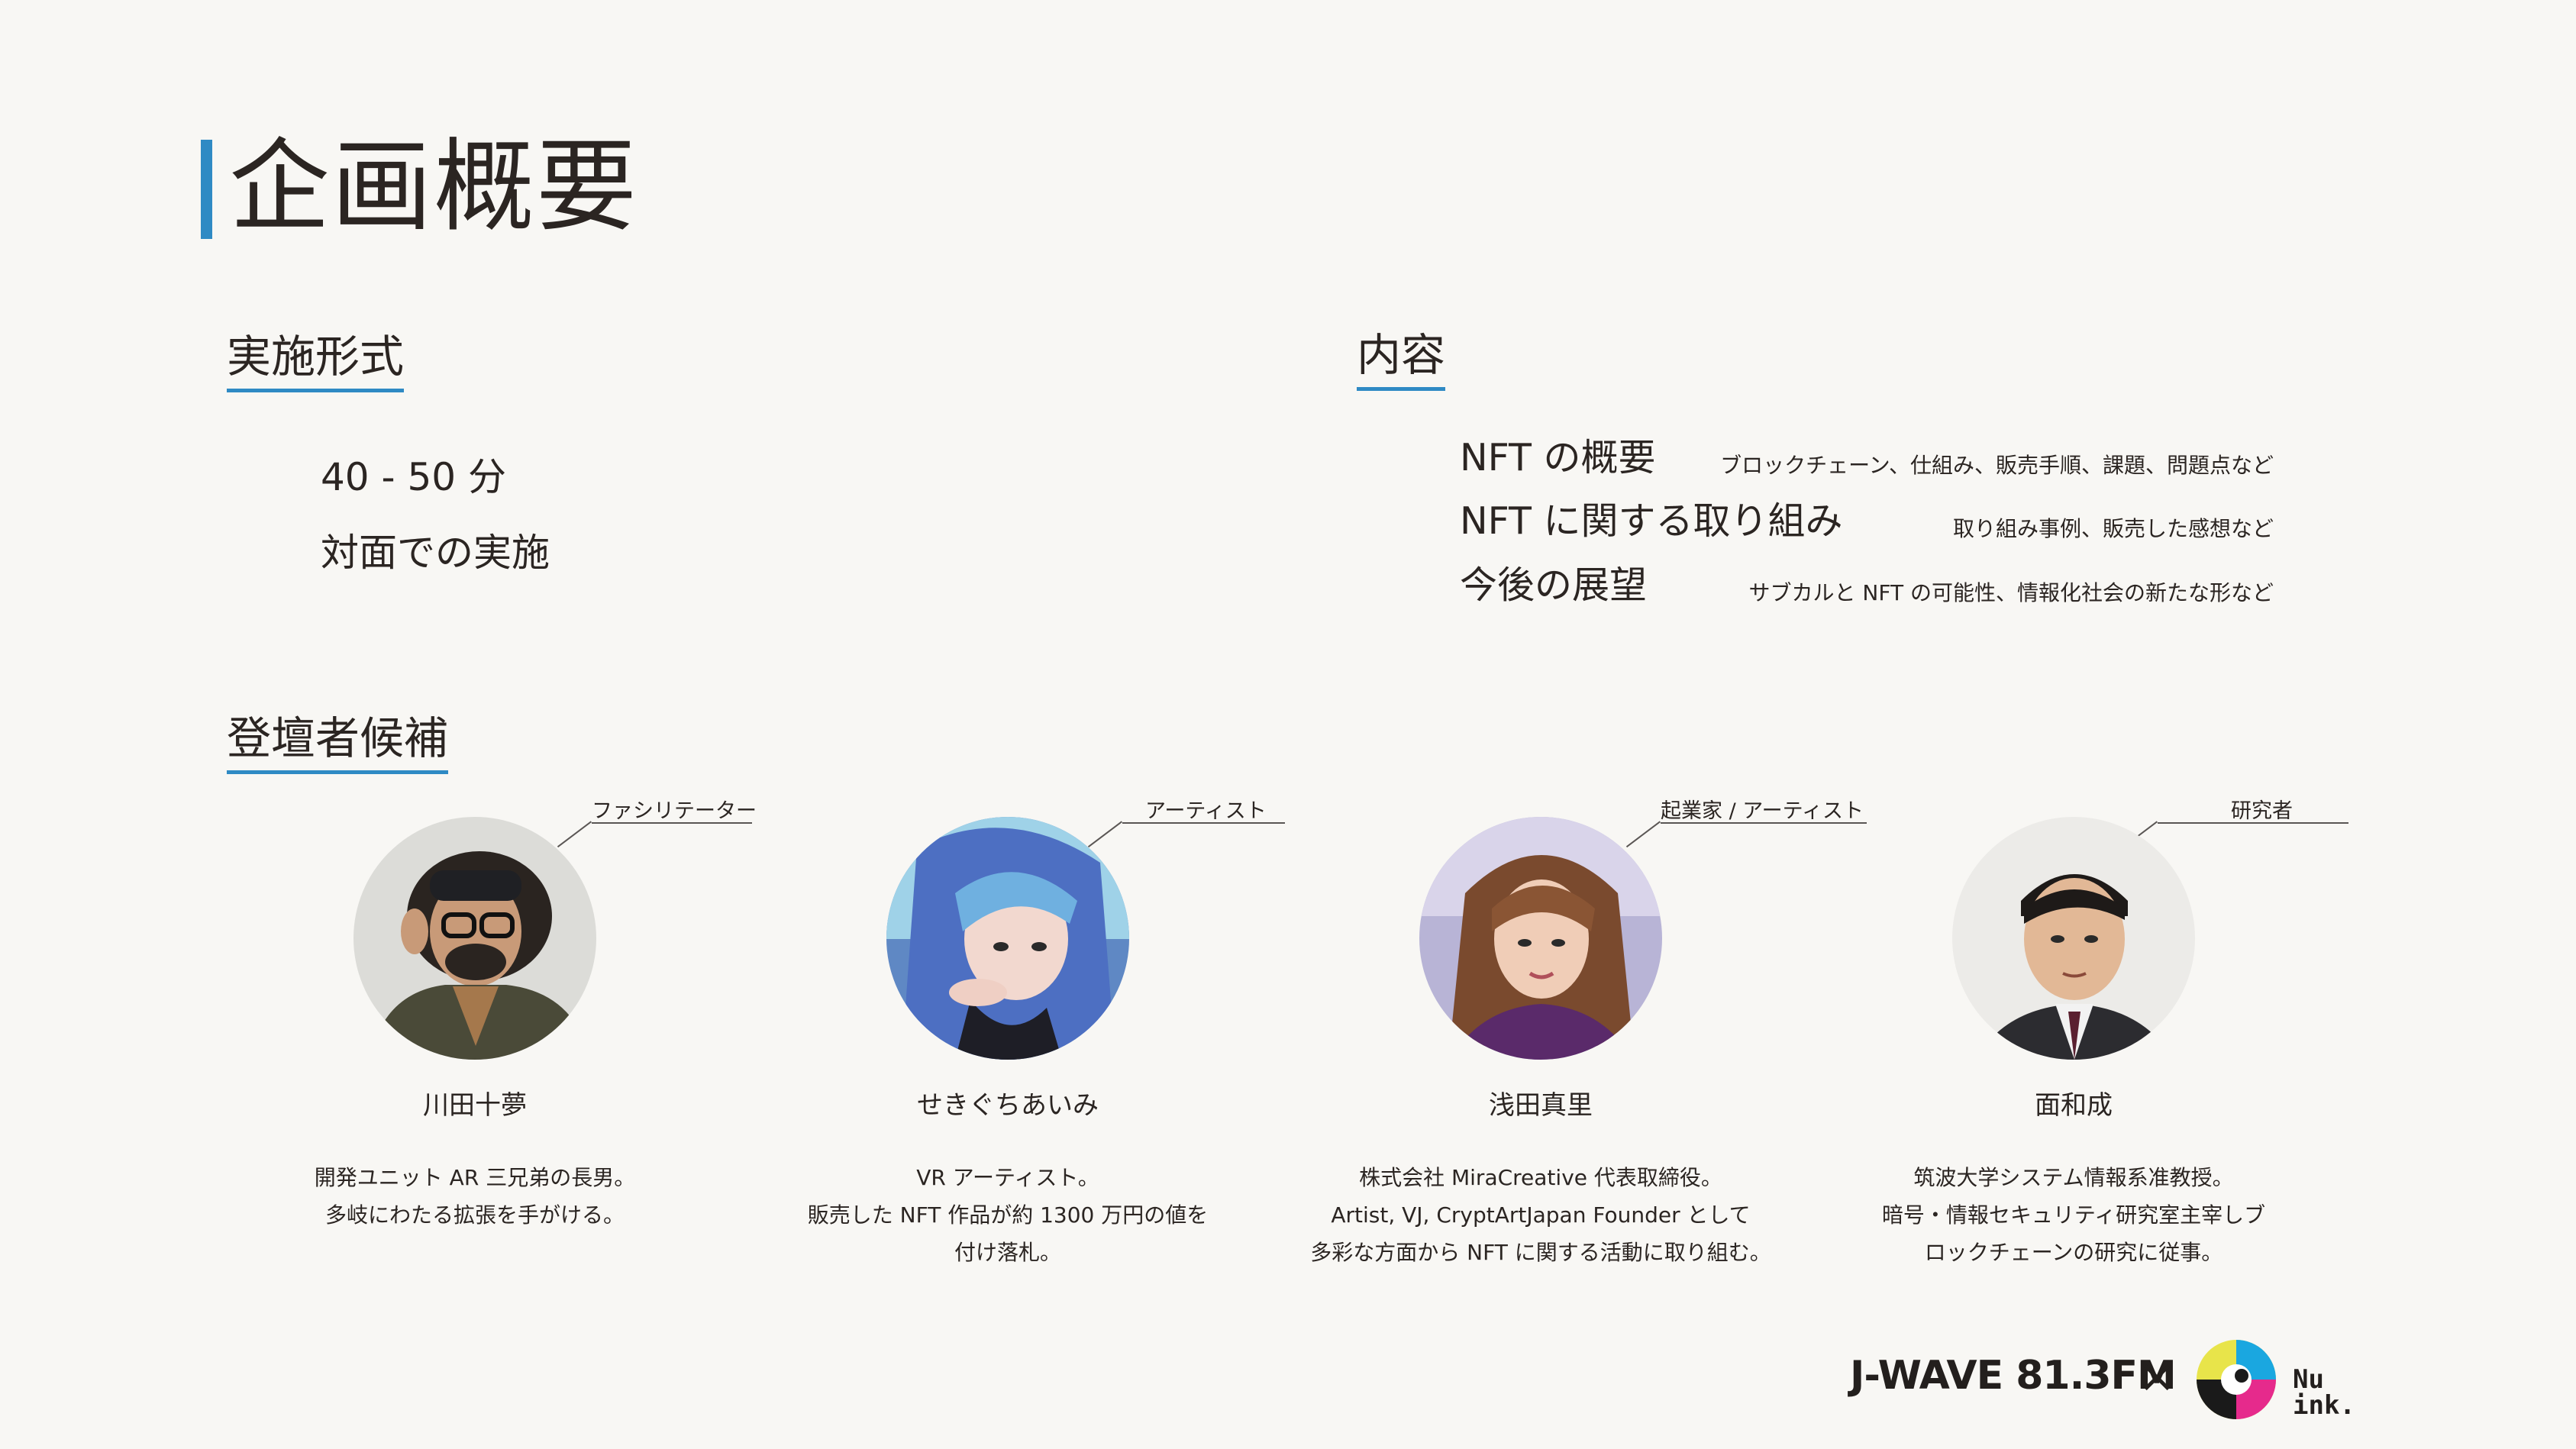 This screenshot has width=2576, height=1449. Describe the element at coordinates (474, 1215) in the screenshot. I see `speaker-bio-line: 多岐にわたる拡張を手がける。` at that location.